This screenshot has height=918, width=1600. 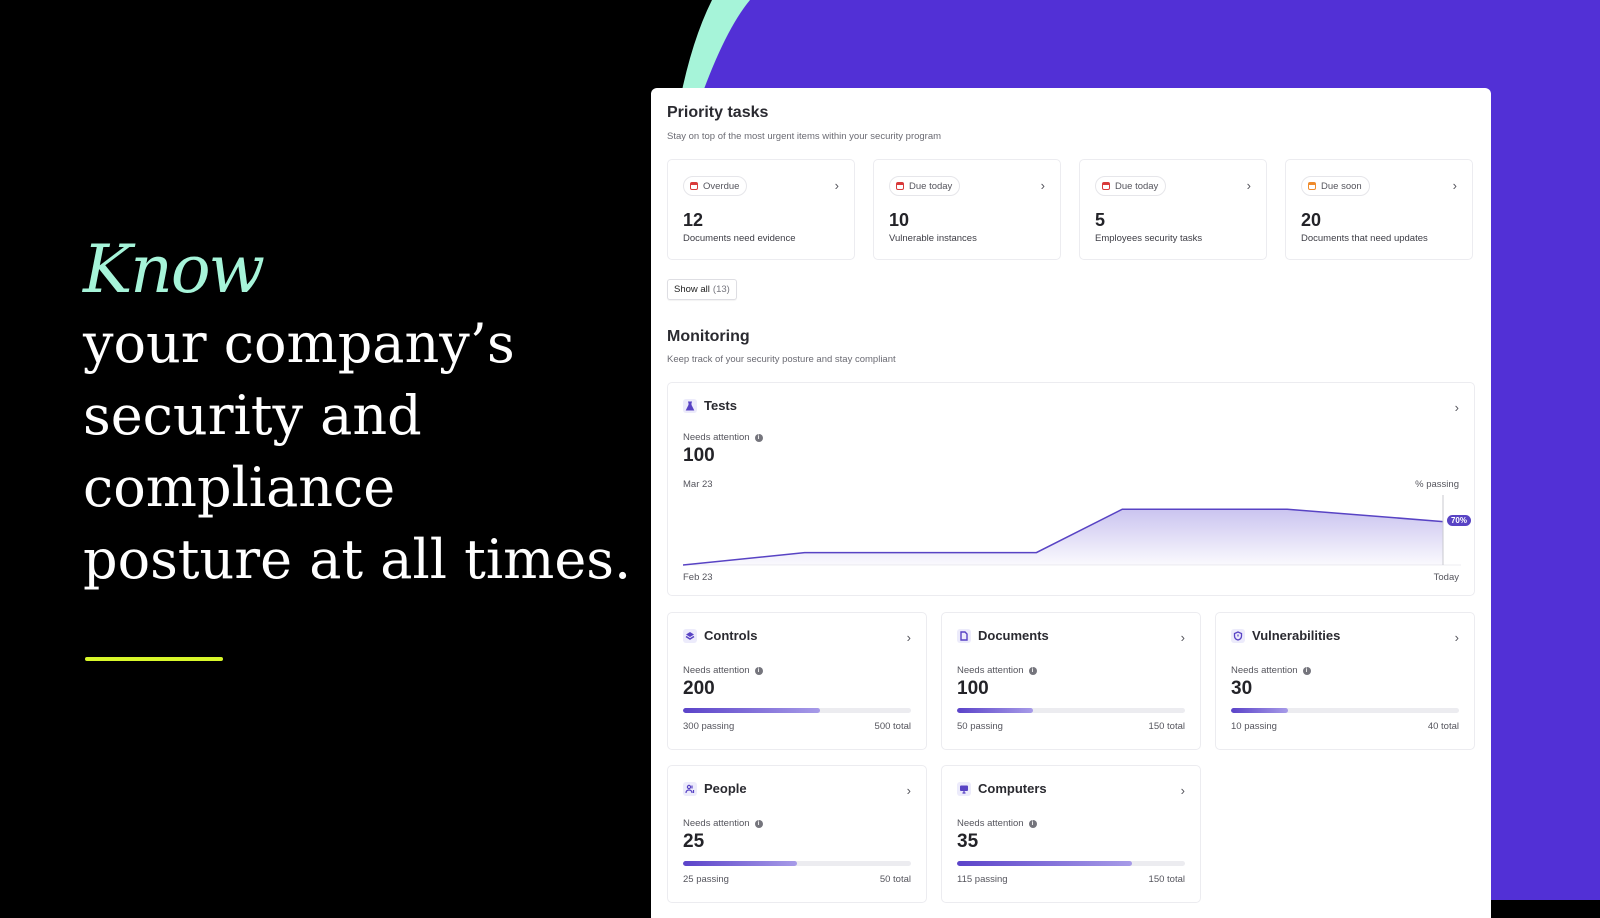 I want to click on show-all-button: Show all (13), so click(x=702, y=289).